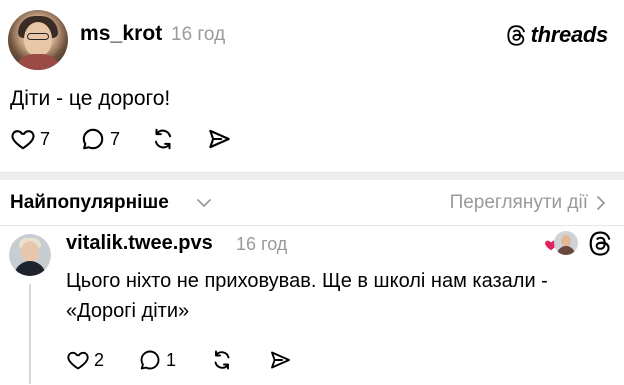  I want to click on post-actions: 7 7, so click(136, 139).